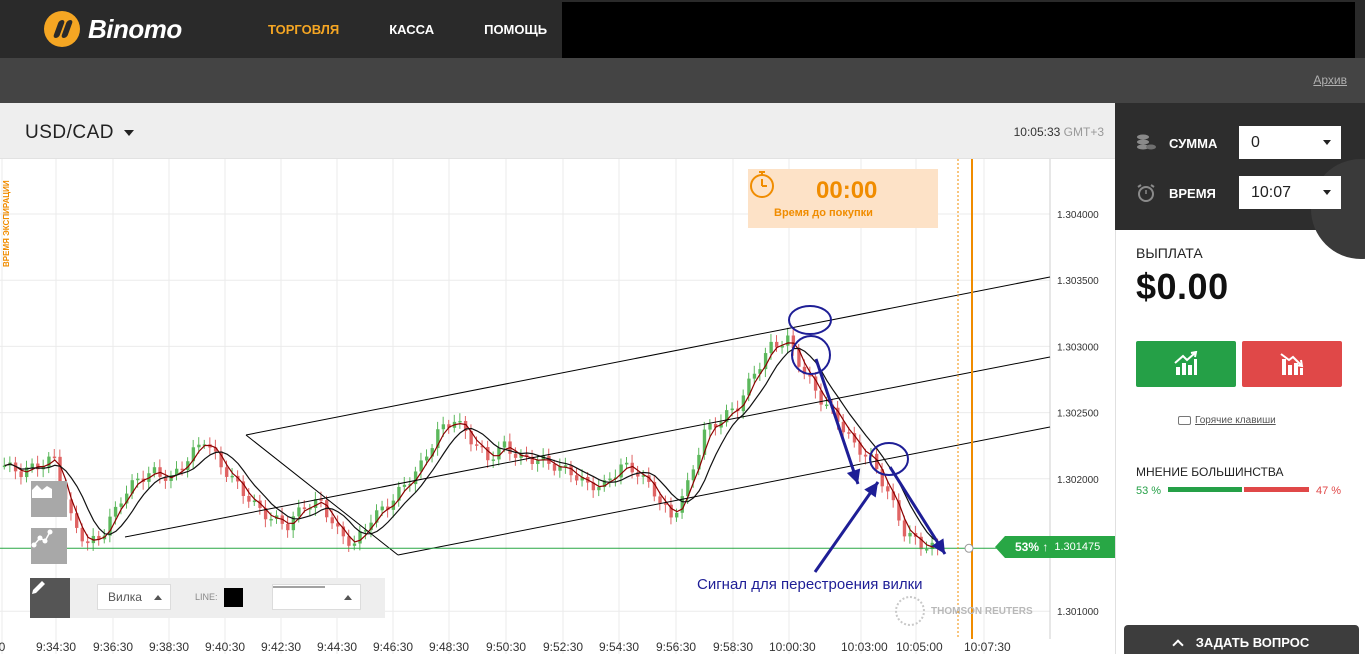 Image resolution: width=1365 pixels, height=654 pixels. Describe the element at coordinates (810, 584) in the screenshot. I see `annotation-text: Сигнал для перестроения вилки` at that location.